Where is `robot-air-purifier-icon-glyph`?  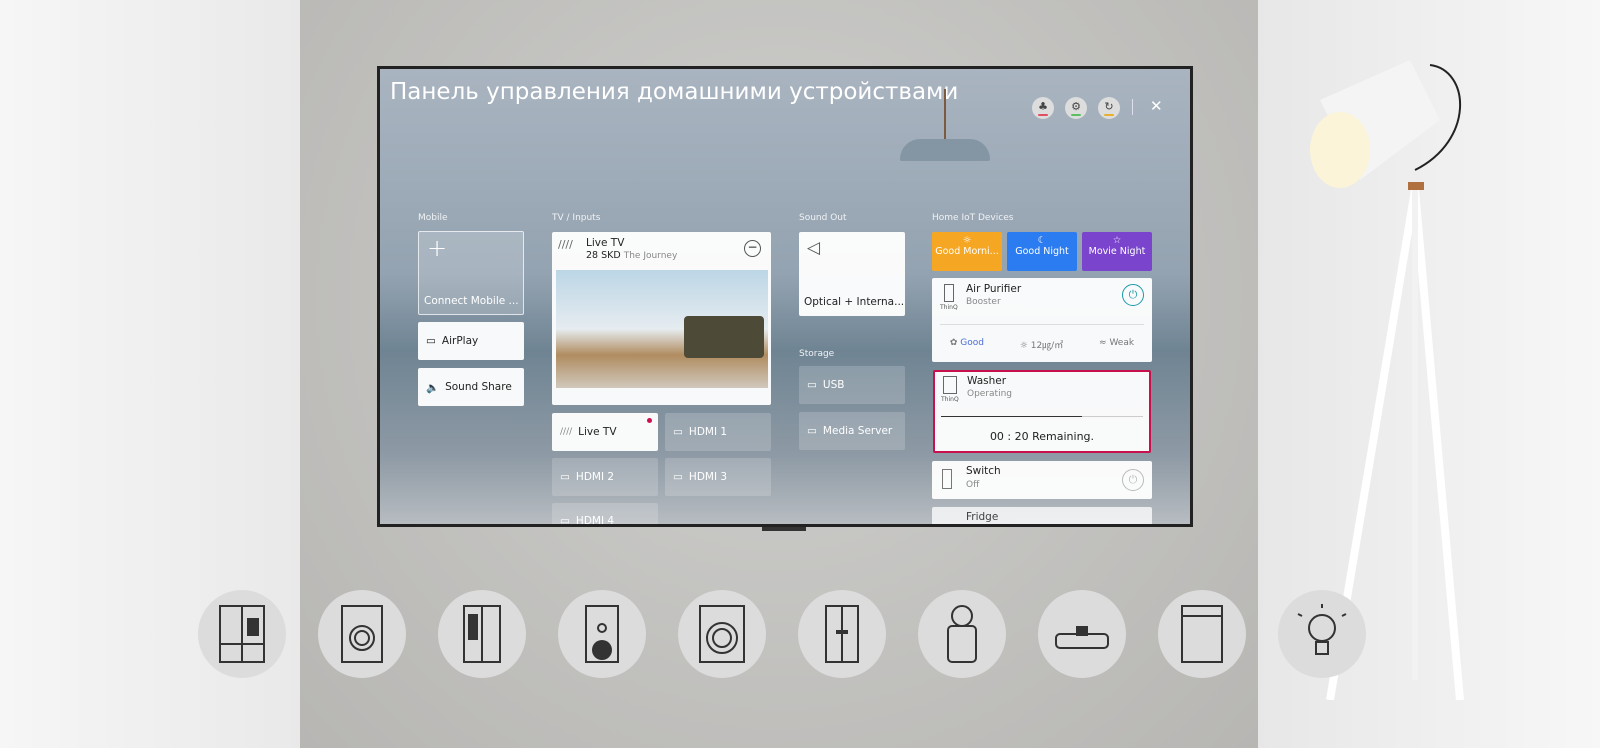
robot-air-purifier-icon-glyph is located at coordinates (962, 634).